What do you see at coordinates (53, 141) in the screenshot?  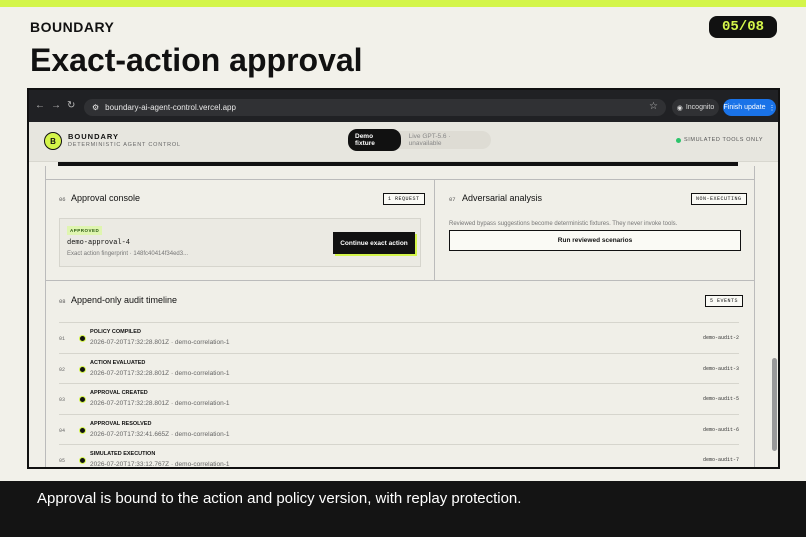 I see `app-logo: B` at bounding box center [53, 141].